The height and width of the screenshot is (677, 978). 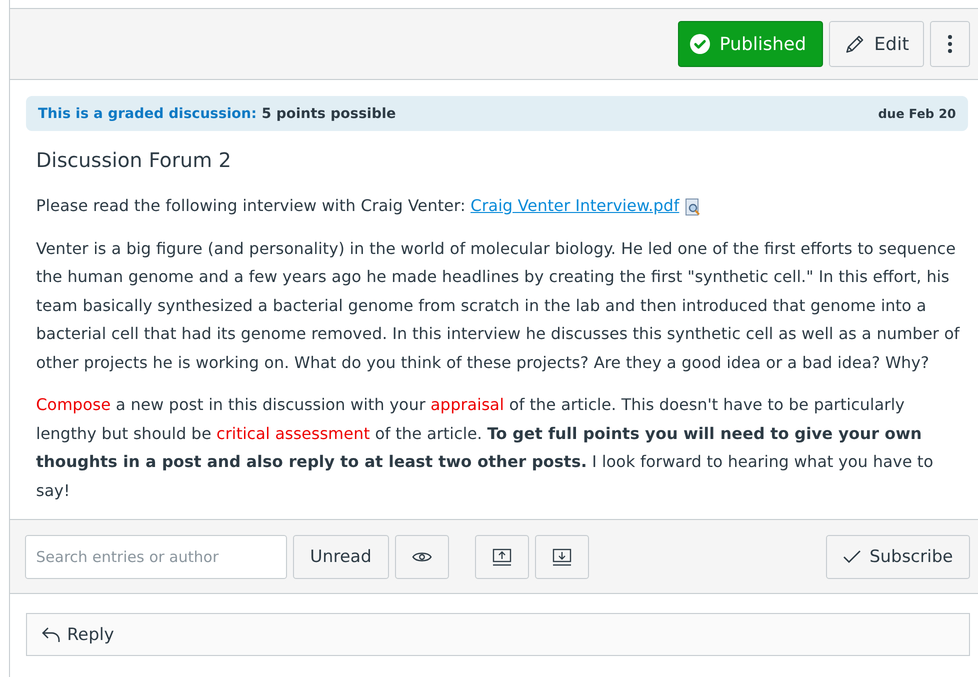 What do you see at coordinates (700, 44) in the screenshot?
I see `check-circle-icon` at bounding box center [700, 44].